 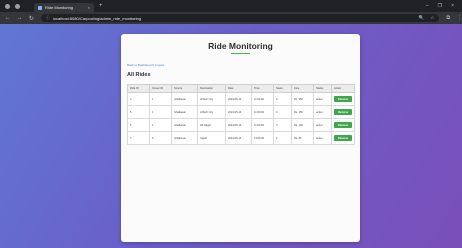 I want to click on seats-cell: 3, so click(x=282, y=125).